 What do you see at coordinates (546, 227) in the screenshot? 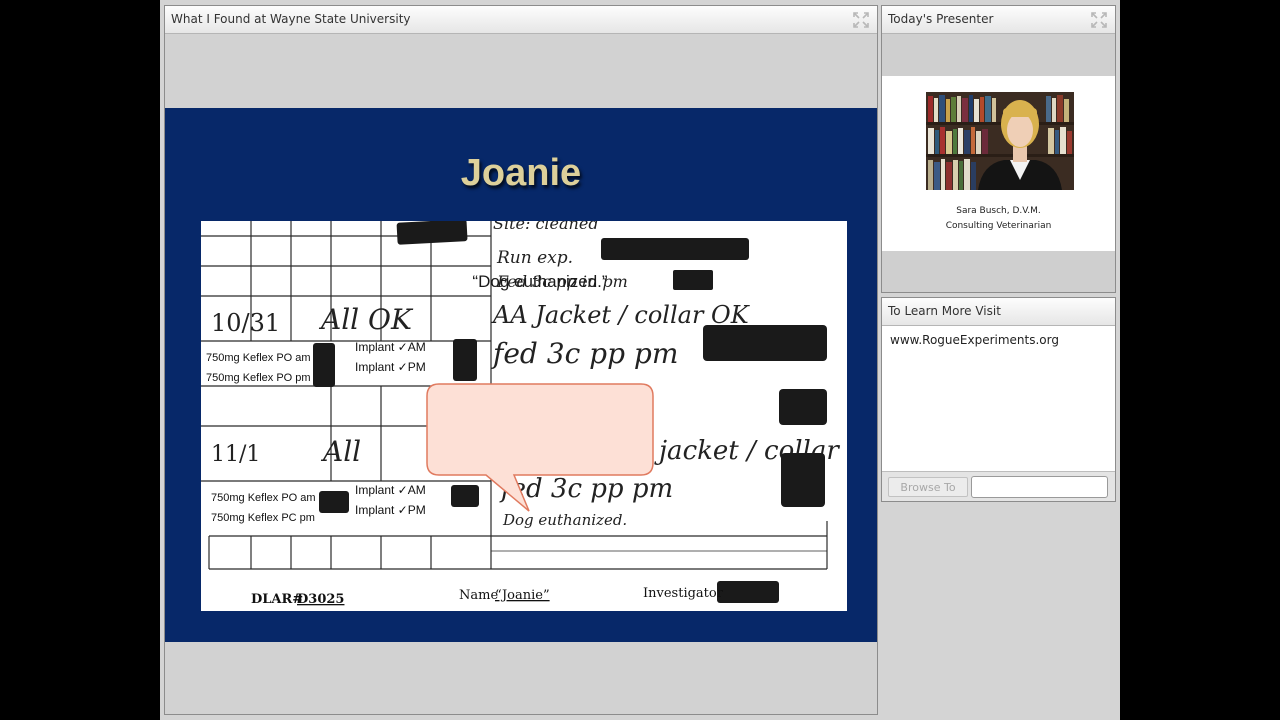
I see `handwritten-line-1: Site: cleaned` at bounding box center [546, 227].